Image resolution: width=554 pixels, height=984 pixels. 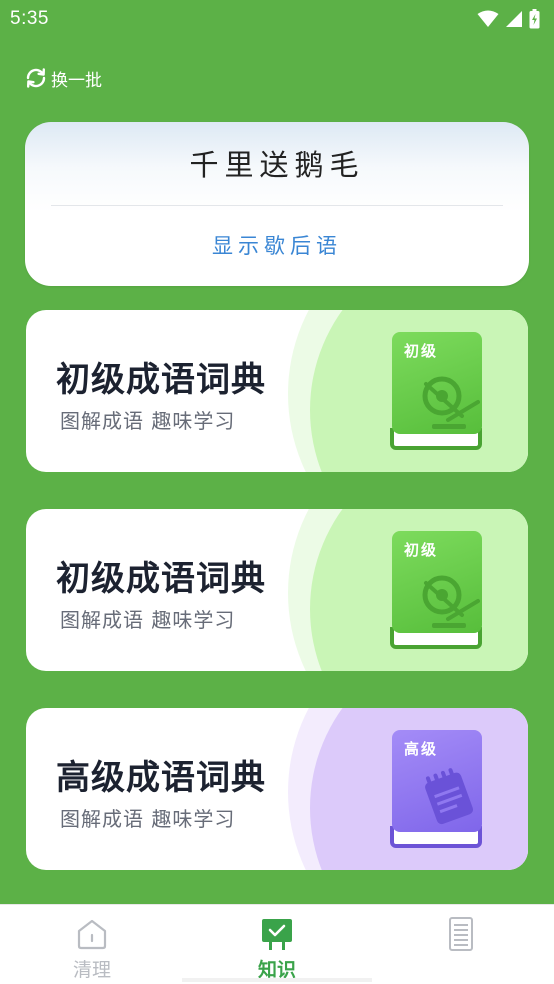 What do you see at coordinates (76, 80) in the screenshot?
I see `refresh-label: 换一批` at bounding box center [76, 80].